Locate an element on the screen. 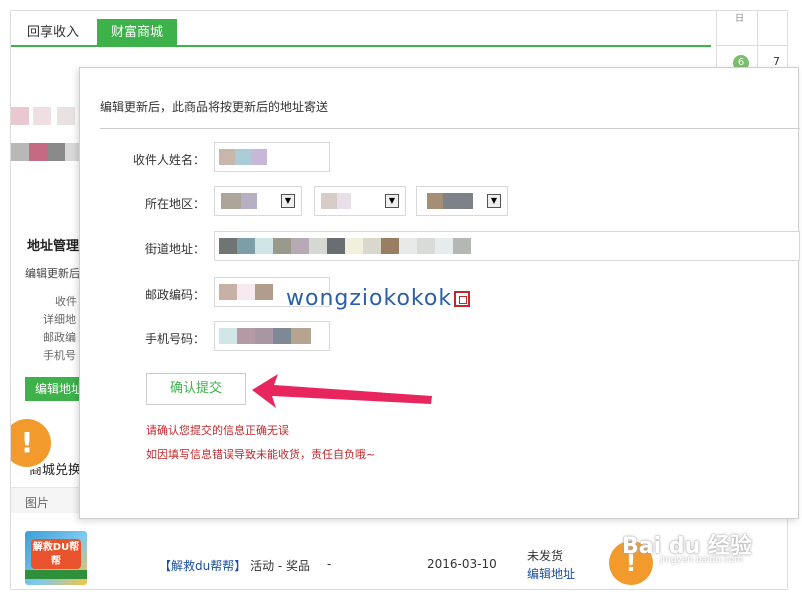 The height and width of the screenshot is (603, 802). product-name-bracket: 【解救du帮帮】 is located at coordinates (202, 566).